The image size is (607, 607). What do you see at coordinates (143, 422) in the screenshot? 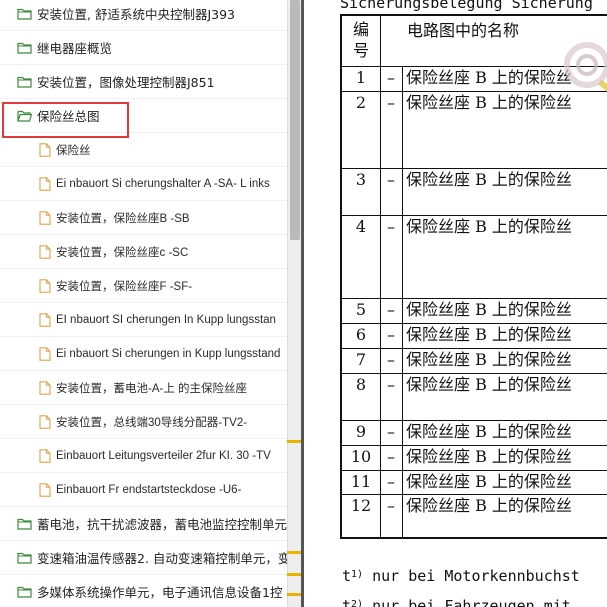
I see `tree-file-item: 安装位置，总线端30导线分配器-TV2-` at bounding box center [143, 422].